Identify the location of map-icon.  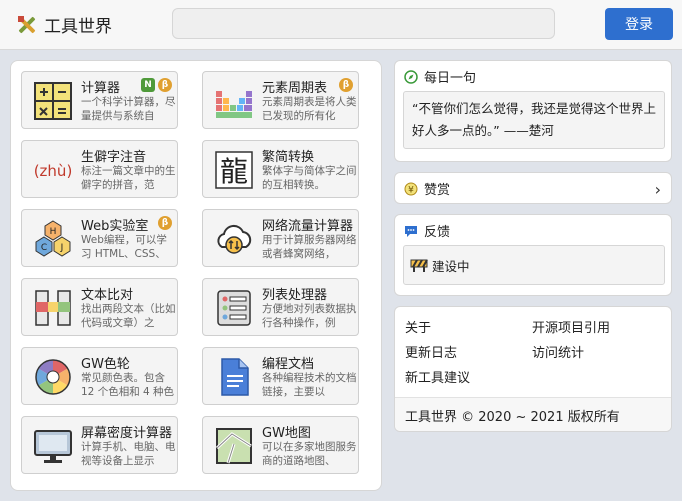
(233, 446).